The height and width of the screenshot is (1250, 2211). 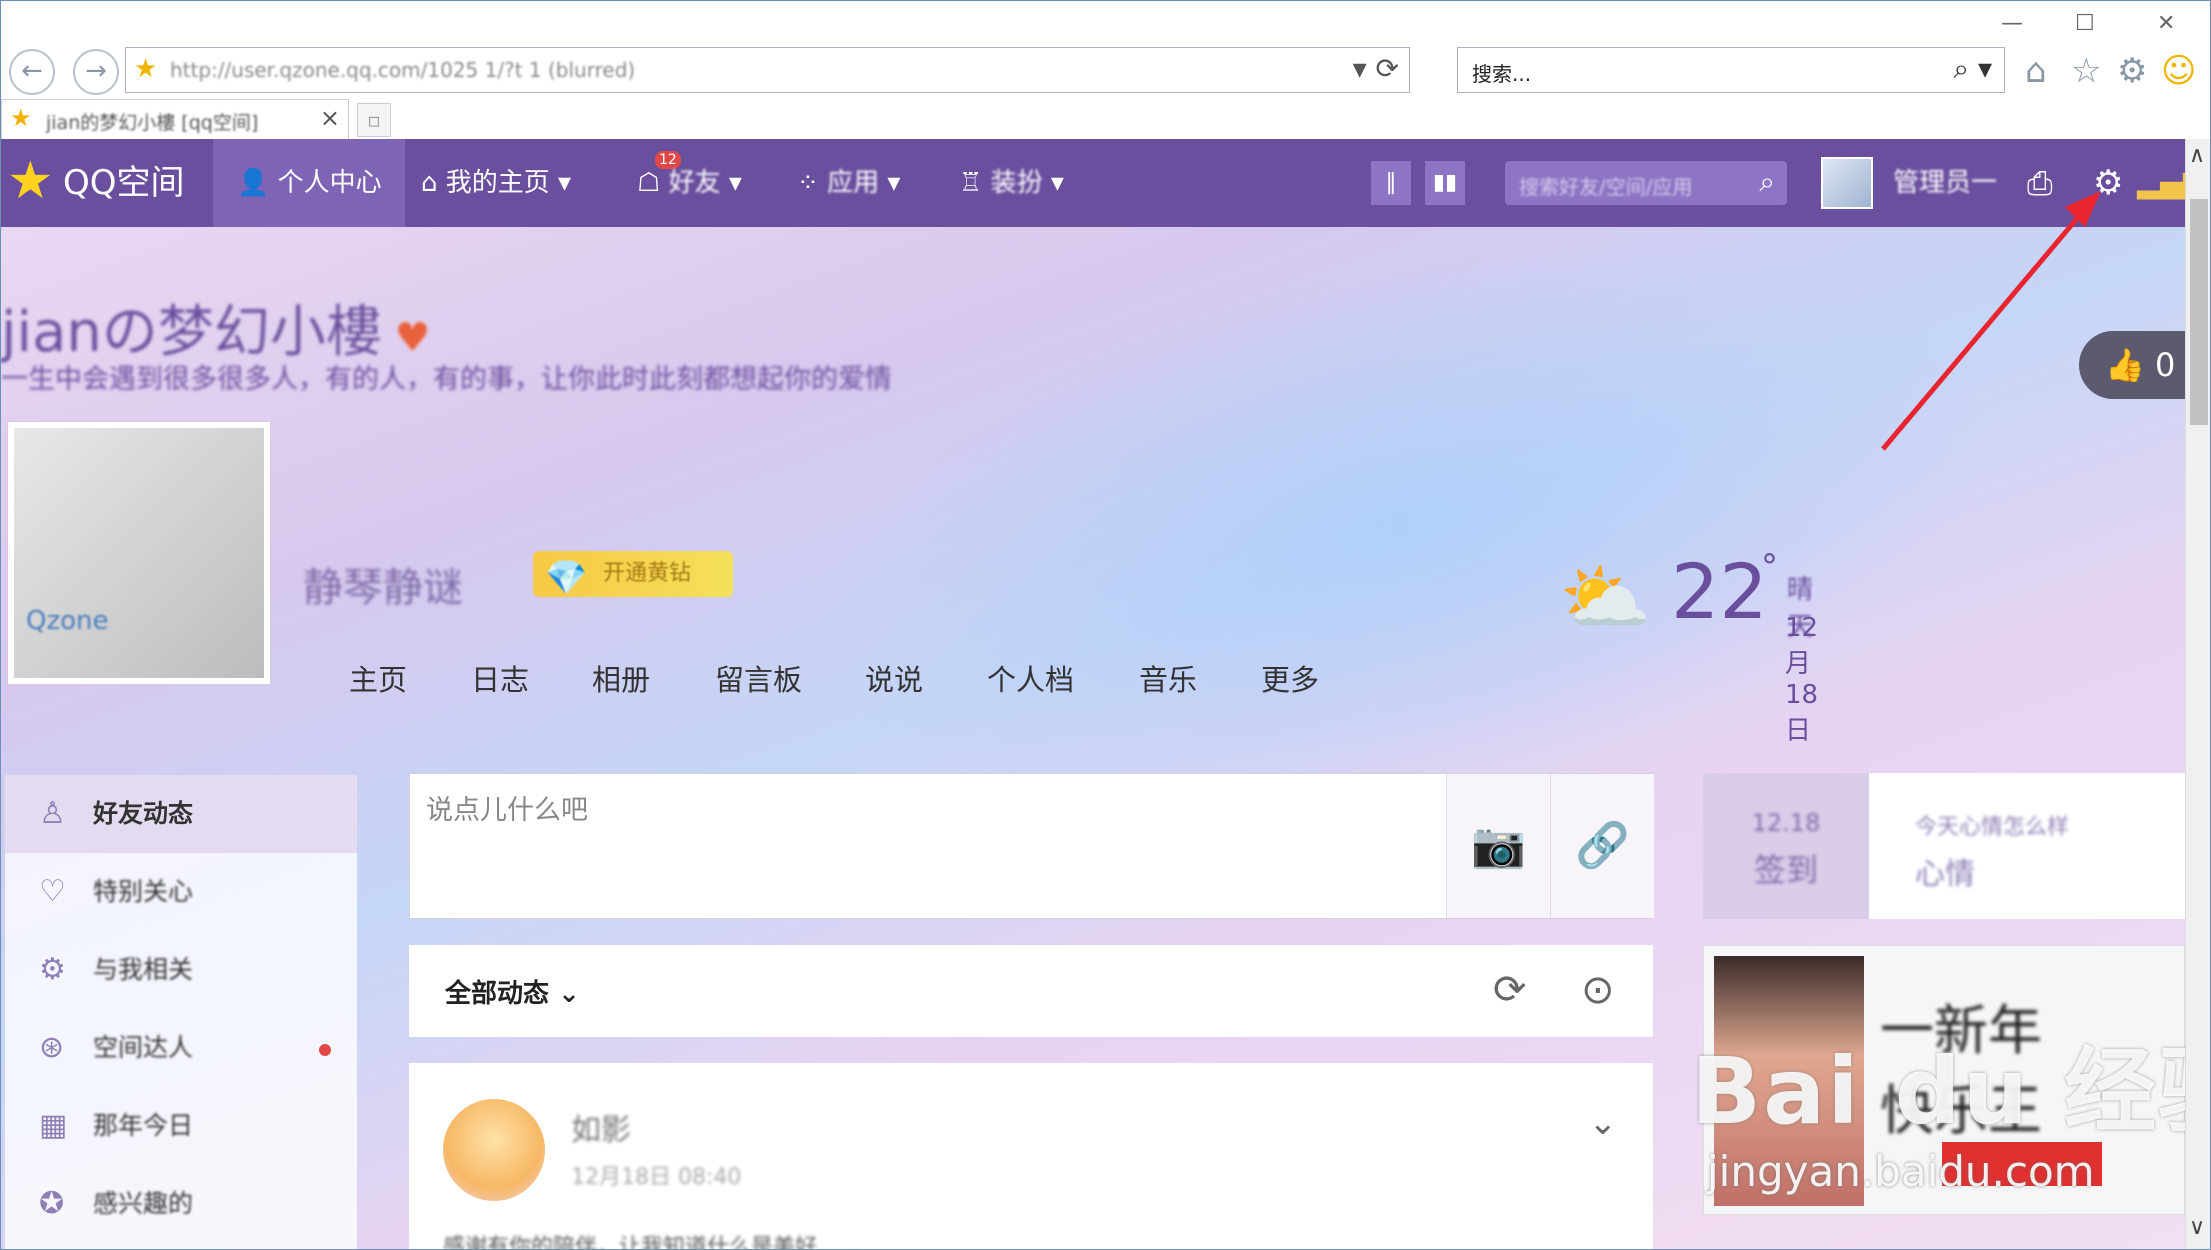 What do you see at coordinates (52, 1047) in the screenshot?
I see `compass-icon: ⊛` at bounding box center [52, 1047].